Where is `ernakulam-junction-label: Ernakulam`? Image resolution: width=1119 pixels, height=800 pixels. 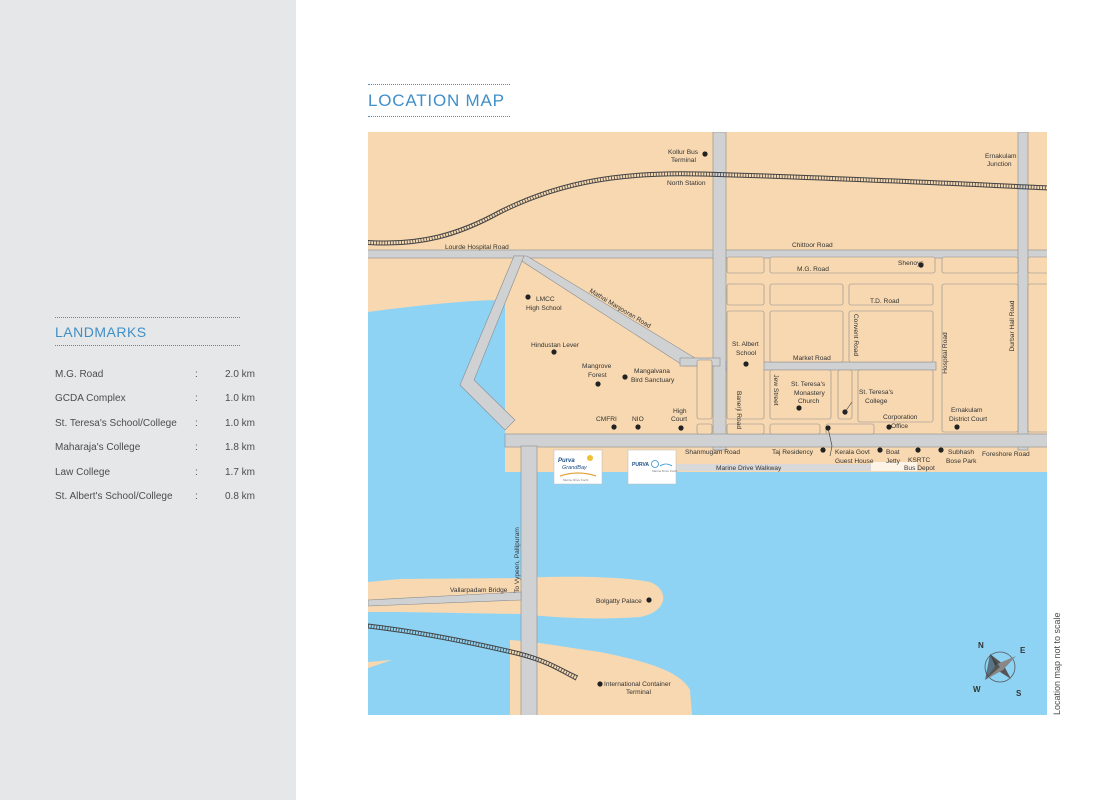
ernakulam-junction-label: Ernakulam is located at coordinates (1001, 156).